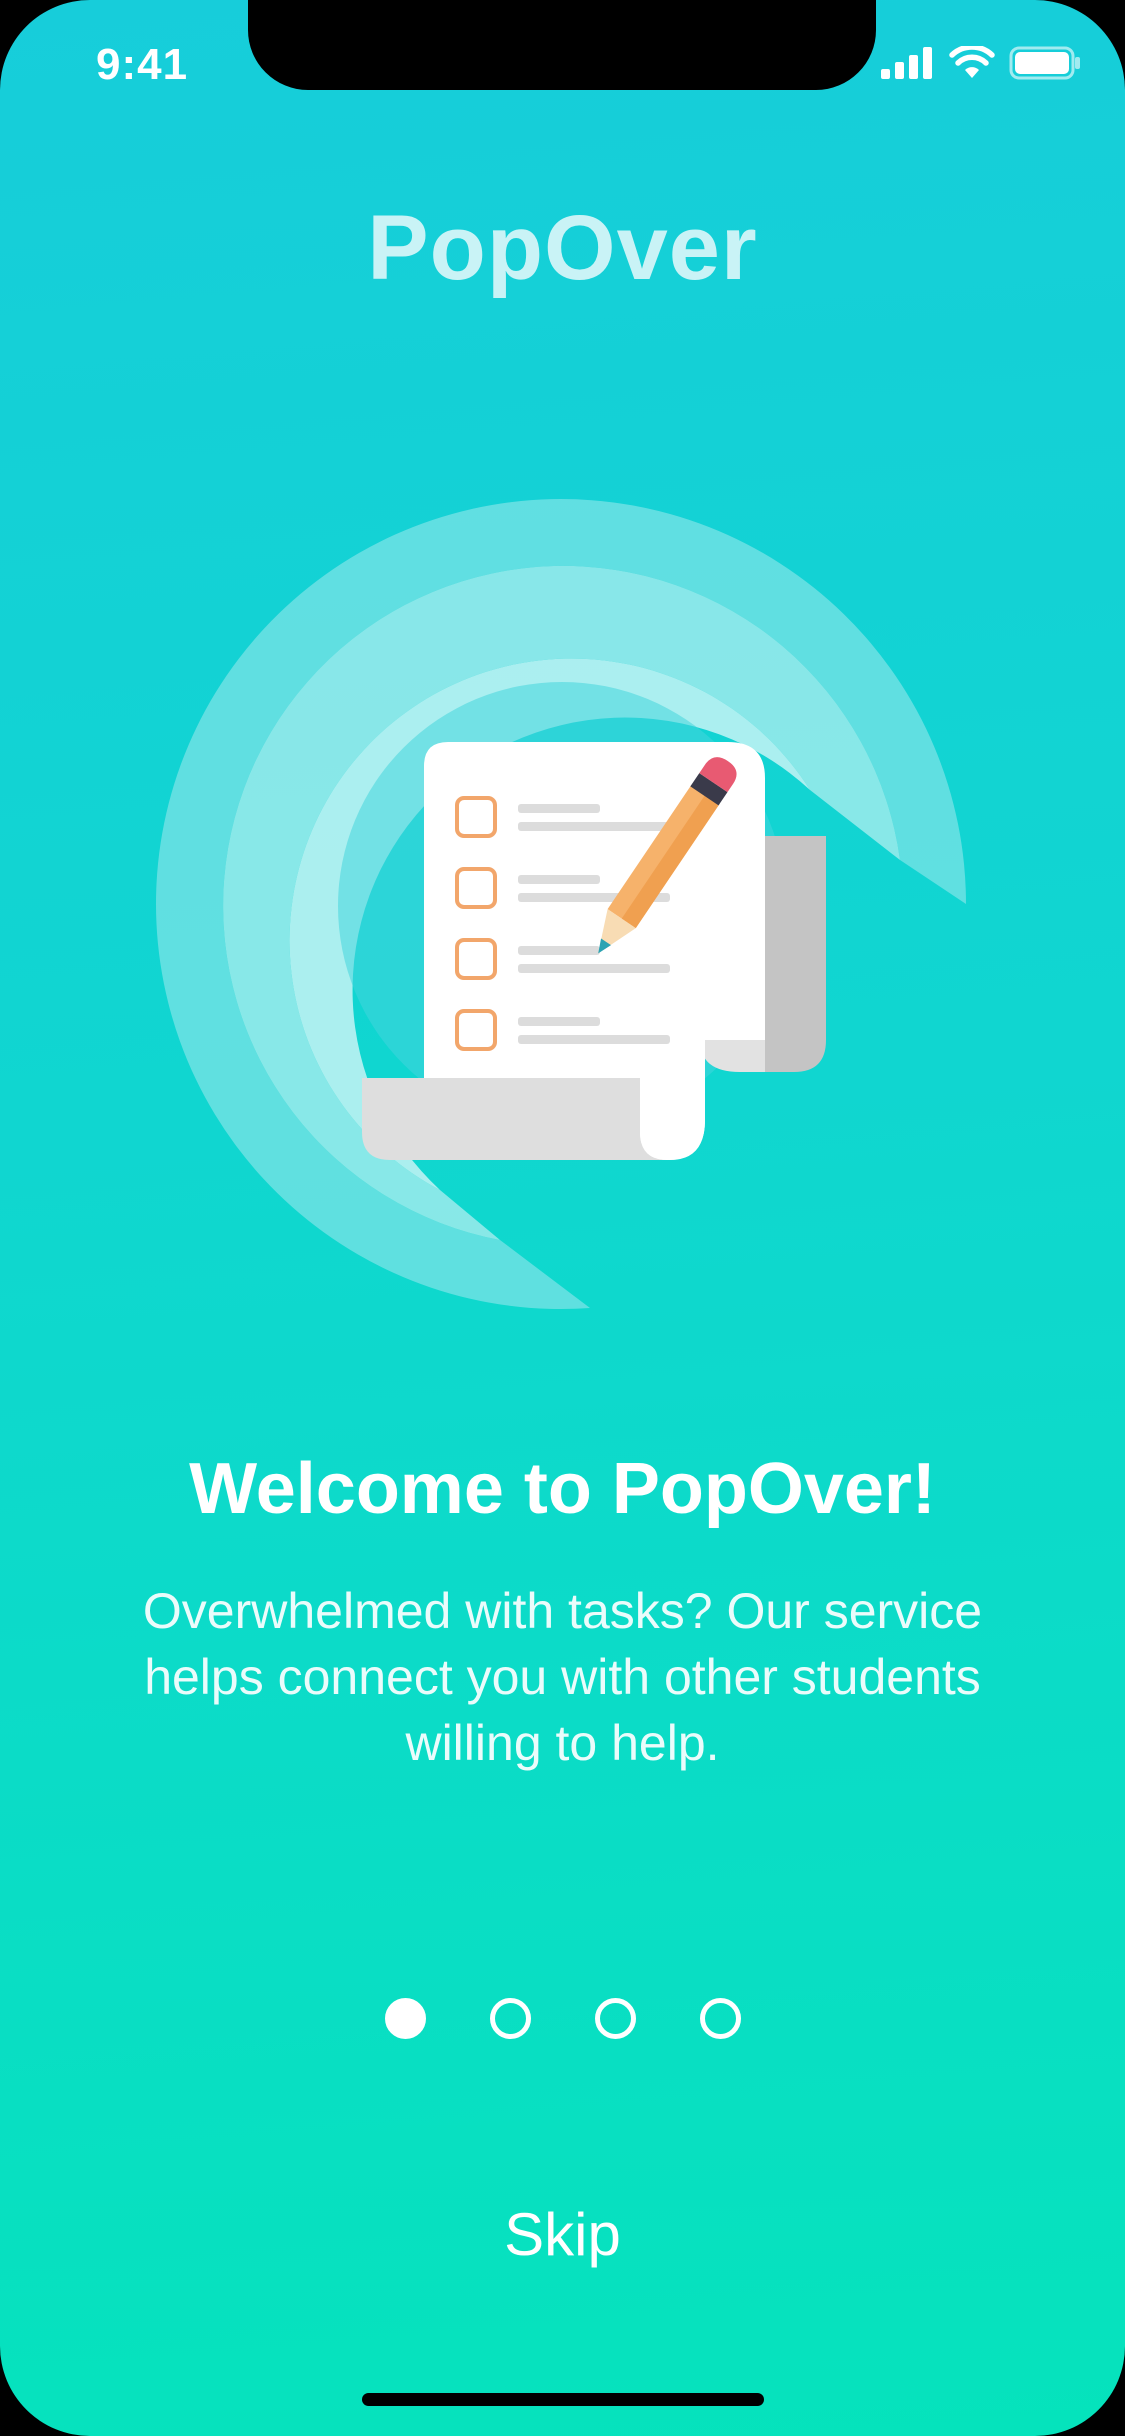 The image size is (1125, 2436). I want to click on status-time: 9:41, so click(142, 64).